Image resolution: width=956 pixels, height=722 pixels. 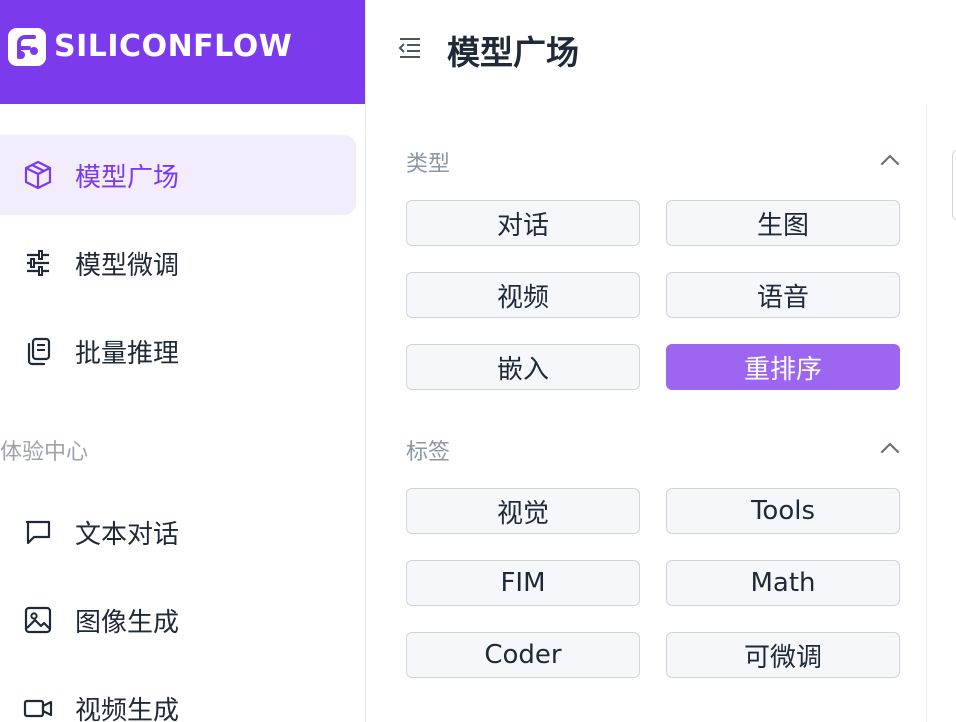 I want to click on chat-icon, so click(x=38, y=532).